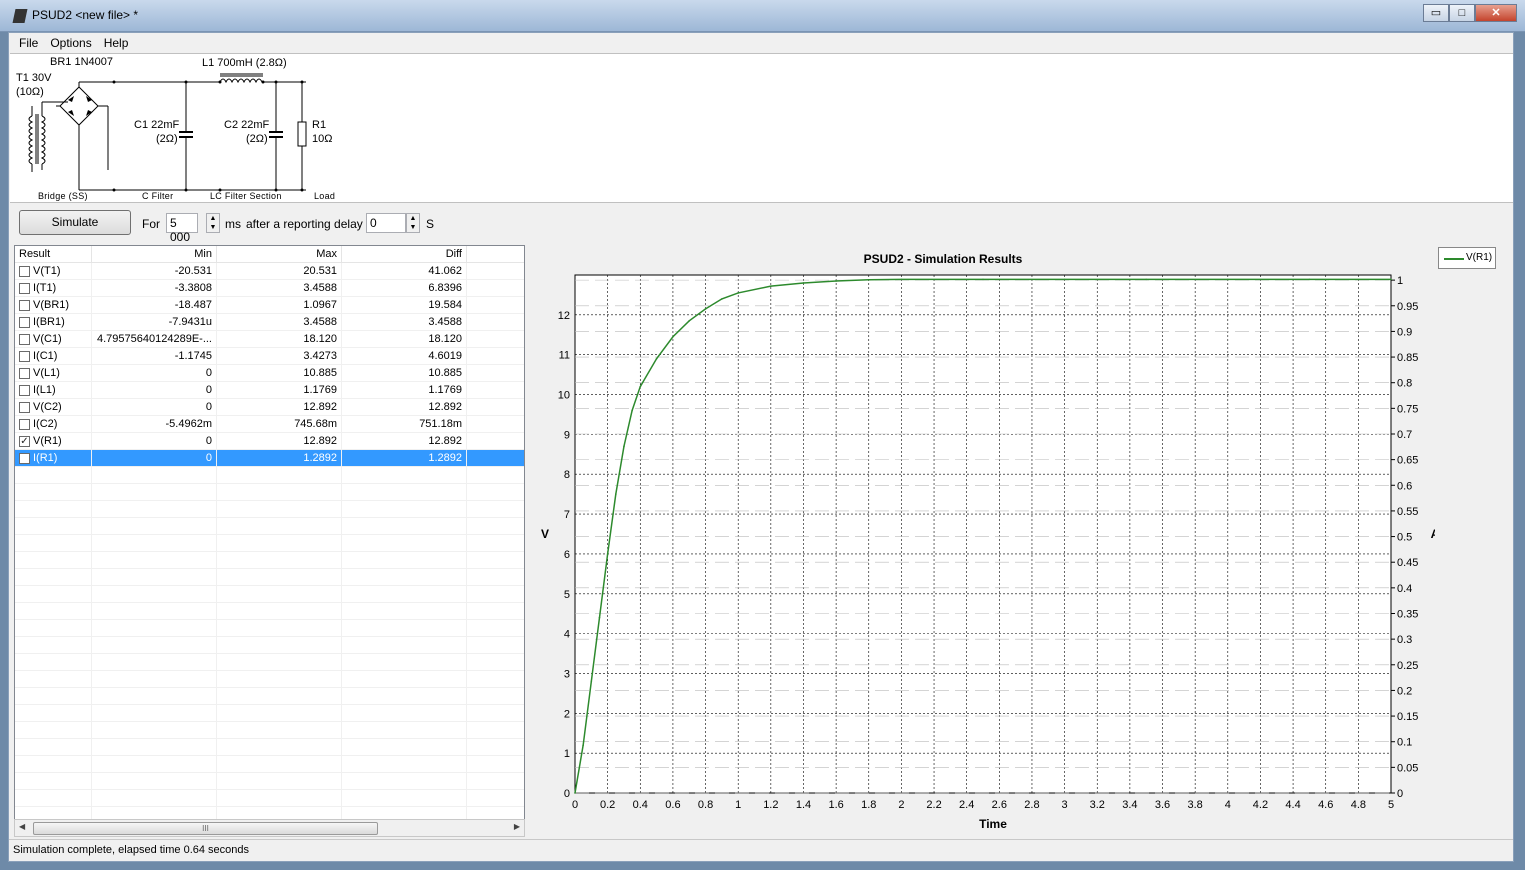 Image resolution: width=1525 pixels, height=870 pixels. I want to click on menu-file: File, so click(28, 43).